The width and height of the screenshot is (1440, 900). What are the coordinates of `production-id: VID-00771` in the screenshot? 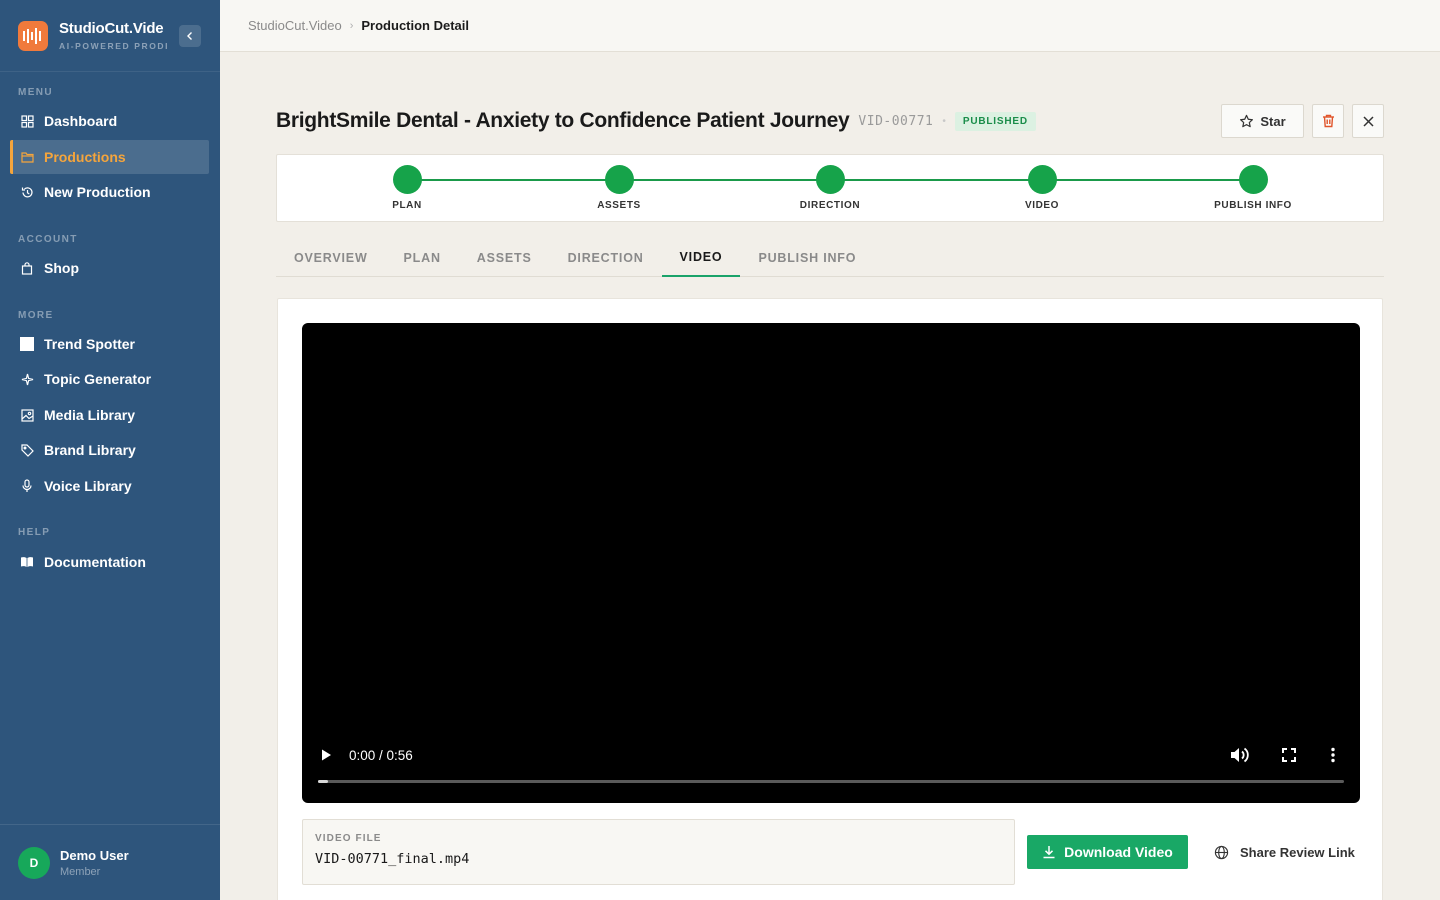 It's located at (896, 121).